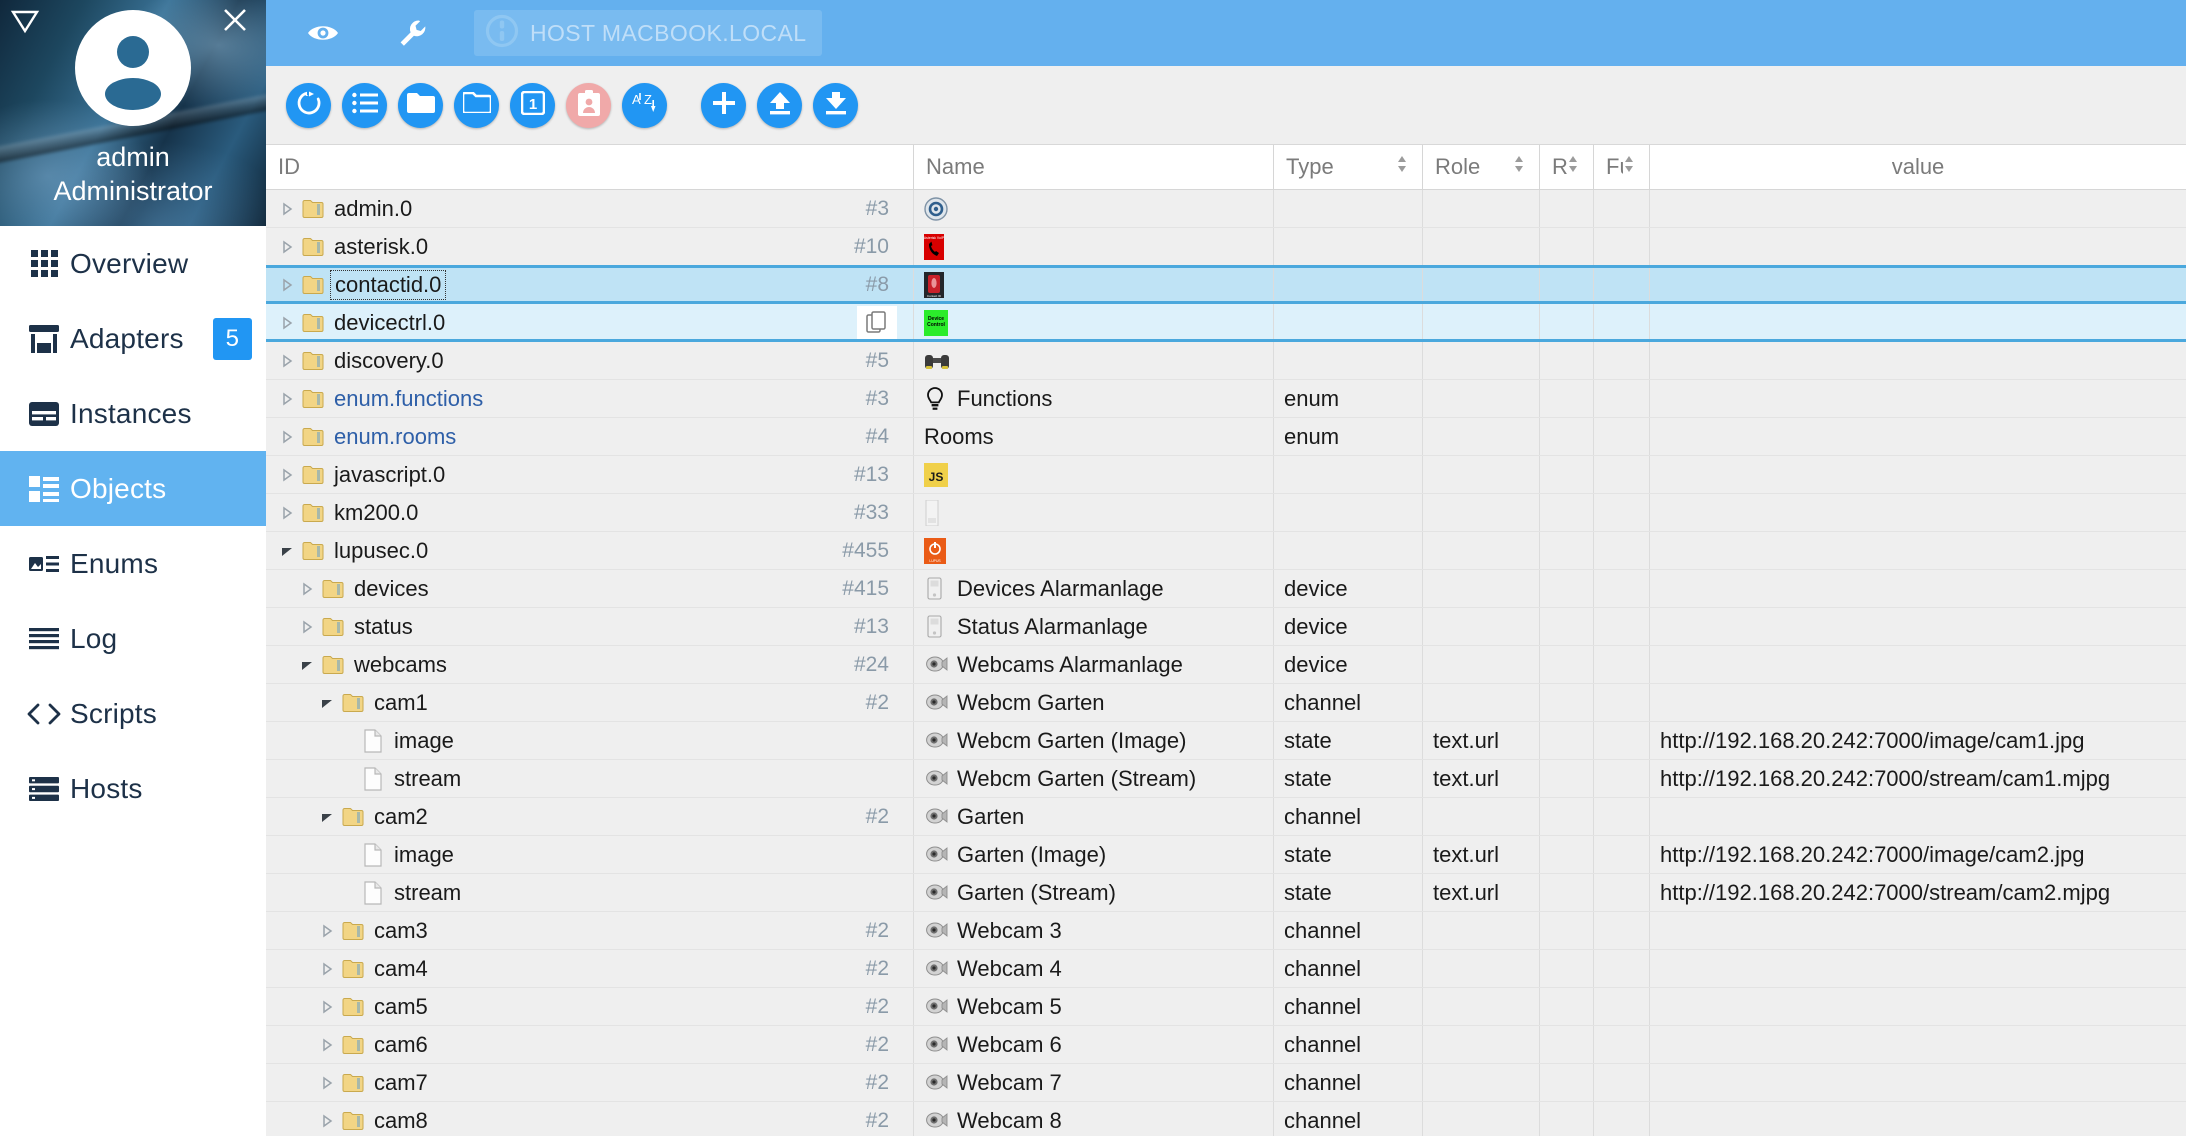  What do you see at coordinates (287, 551) in the screenshot?
I see `twisty-expanded-icon` at bounding box center [287, 551].